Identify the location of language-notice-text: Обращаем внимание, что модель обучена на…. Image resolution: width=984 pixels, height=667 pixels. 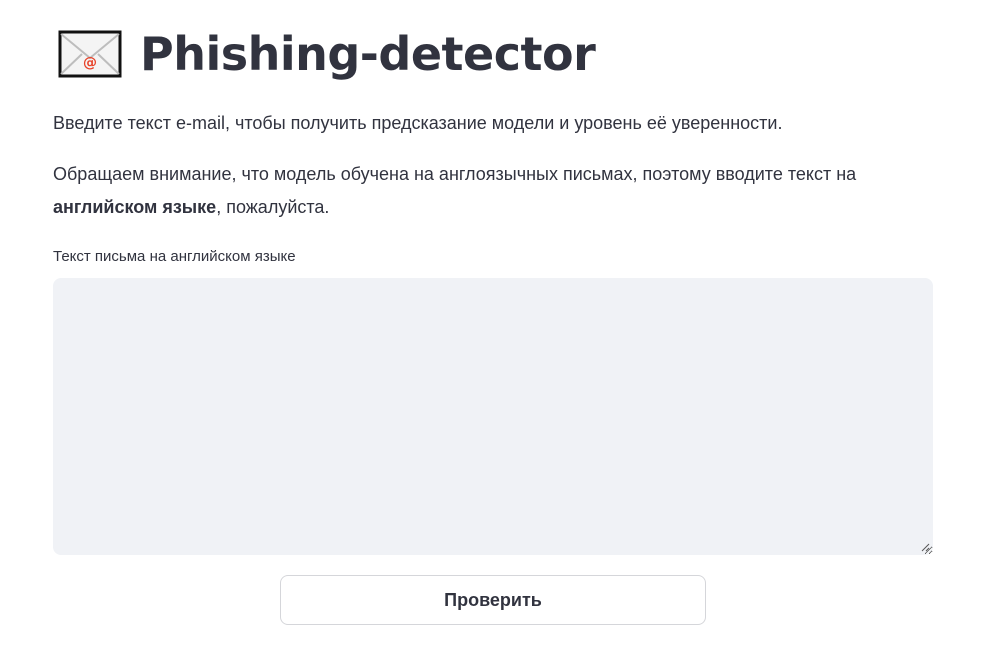
(455, 174).